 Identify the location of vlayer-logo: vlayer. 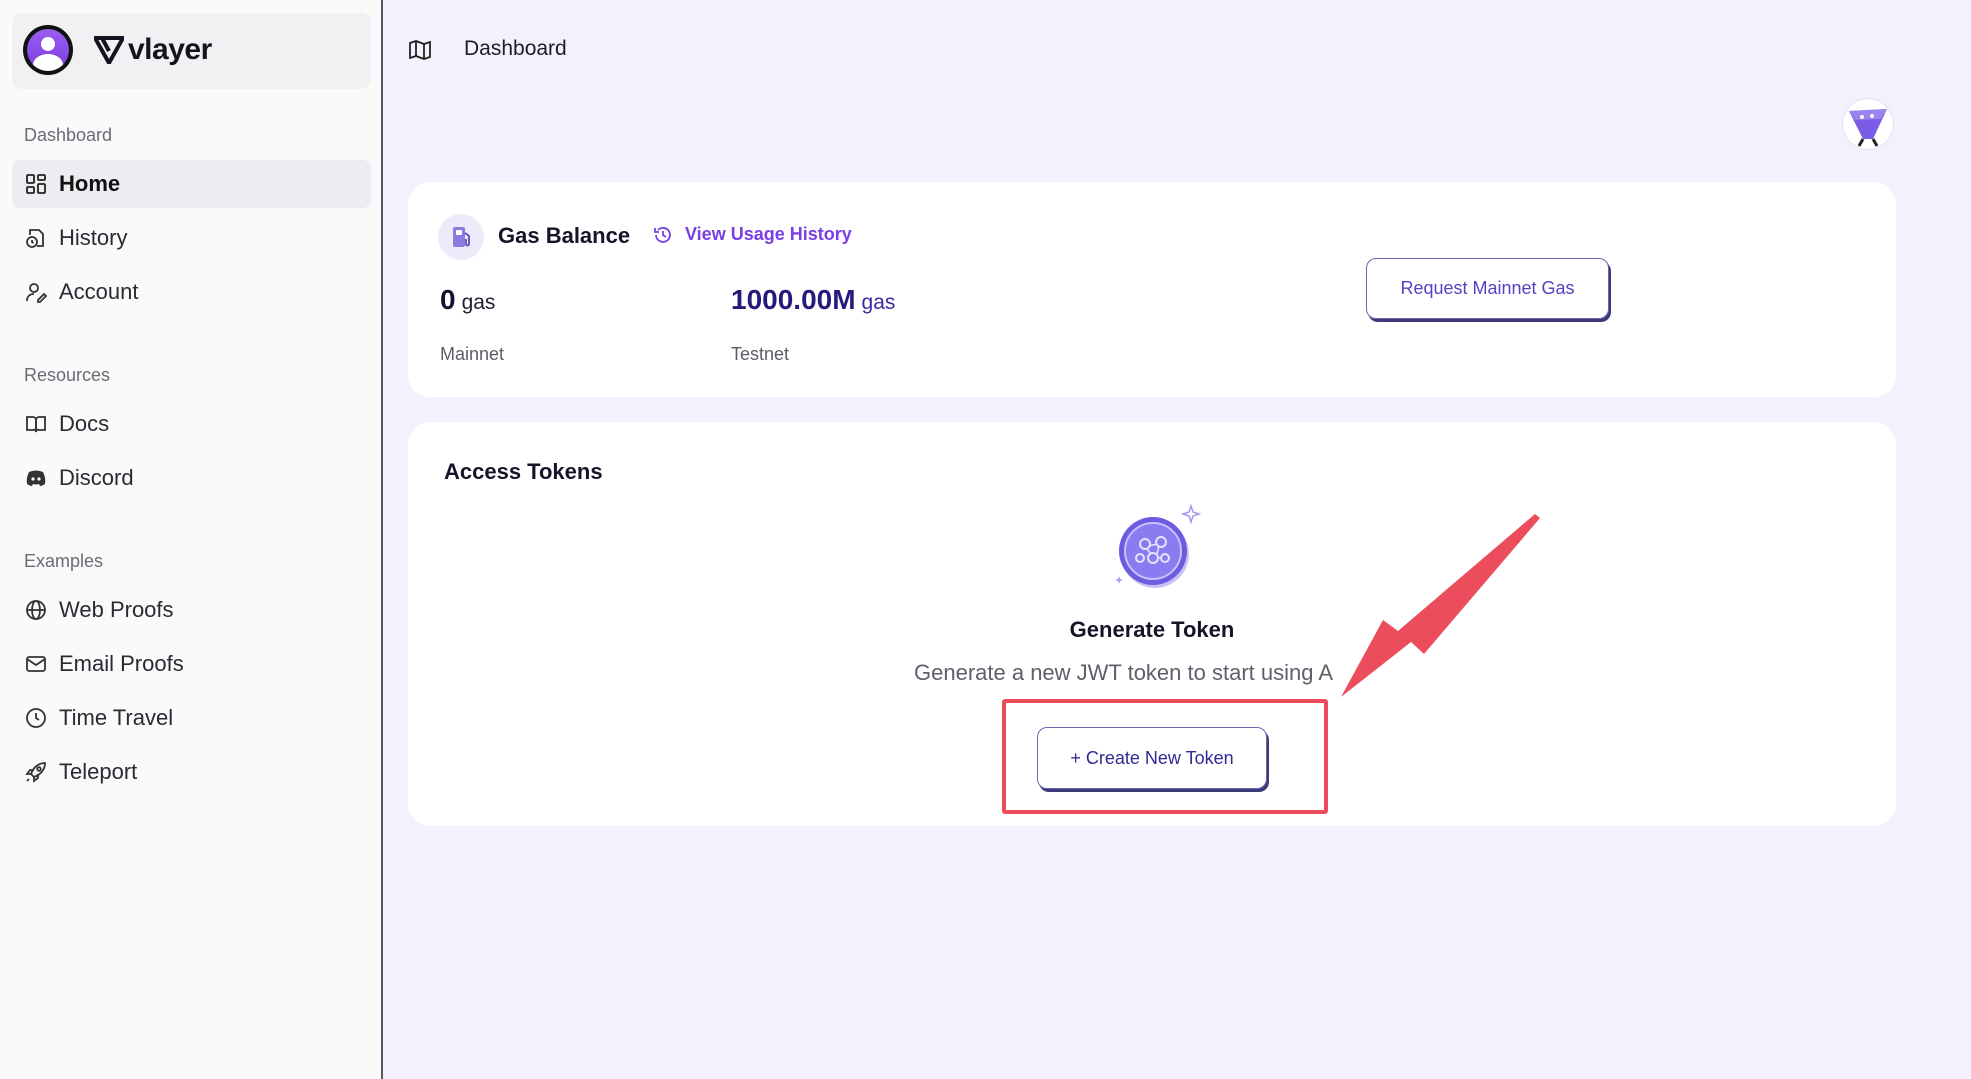
(153, 50).